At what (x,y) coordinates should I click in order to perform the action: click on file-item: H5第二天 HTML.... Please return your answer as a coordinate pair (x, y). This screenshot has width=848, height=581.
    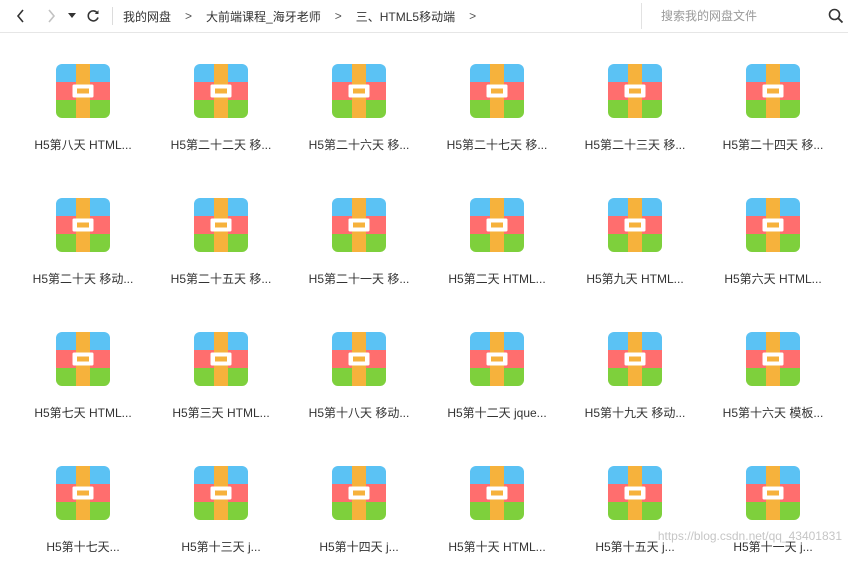
    Looking at the image, I should click on (497, 246).